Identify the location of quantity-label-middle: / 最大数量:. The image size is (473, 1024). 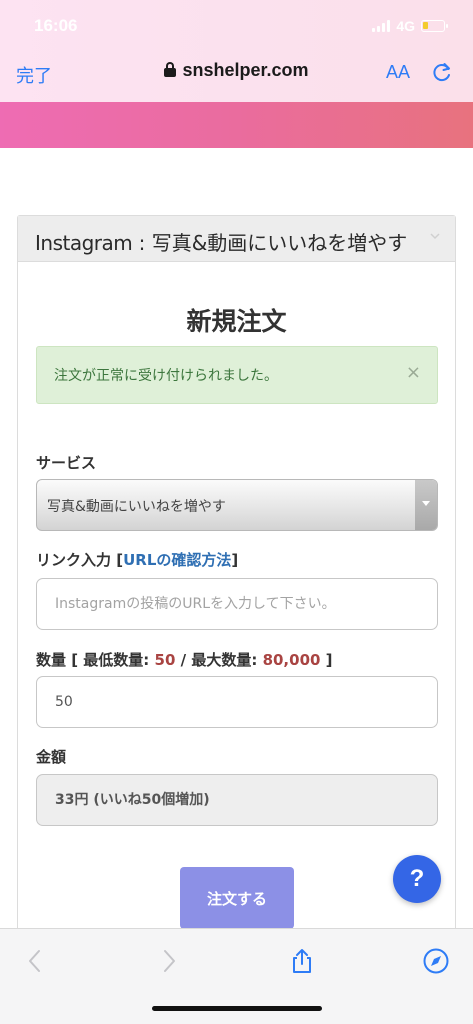
(219, 660).